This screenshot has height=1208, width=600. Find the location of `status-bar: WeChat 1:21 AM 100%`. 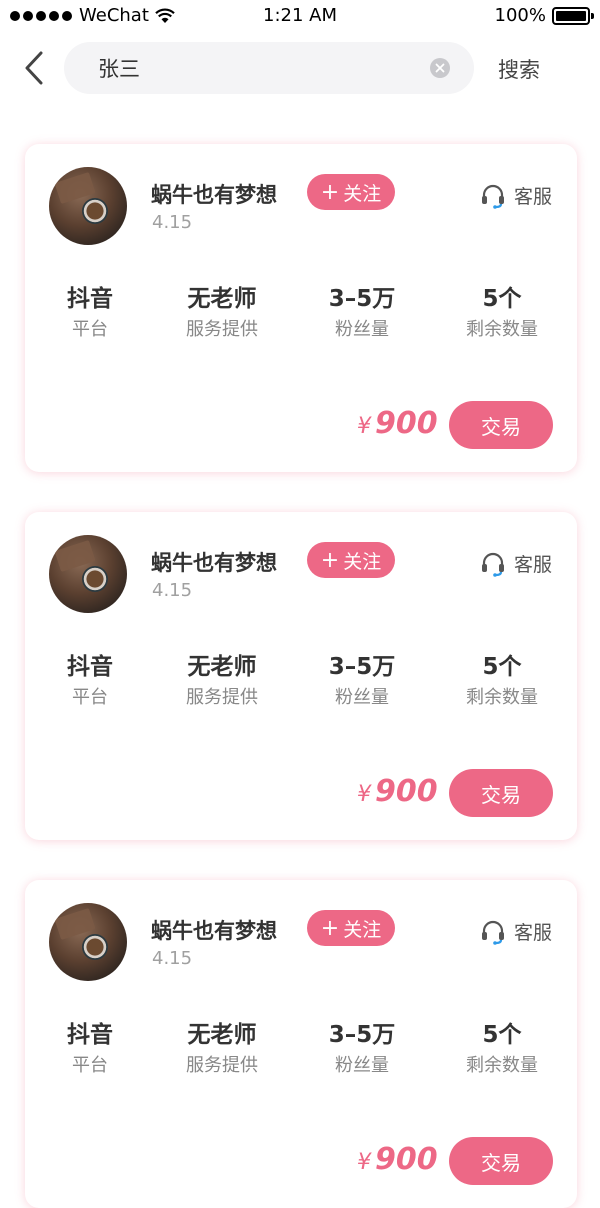

status-bar: WeChat 1:21 AM 100% is located at coordinates (300, 16).